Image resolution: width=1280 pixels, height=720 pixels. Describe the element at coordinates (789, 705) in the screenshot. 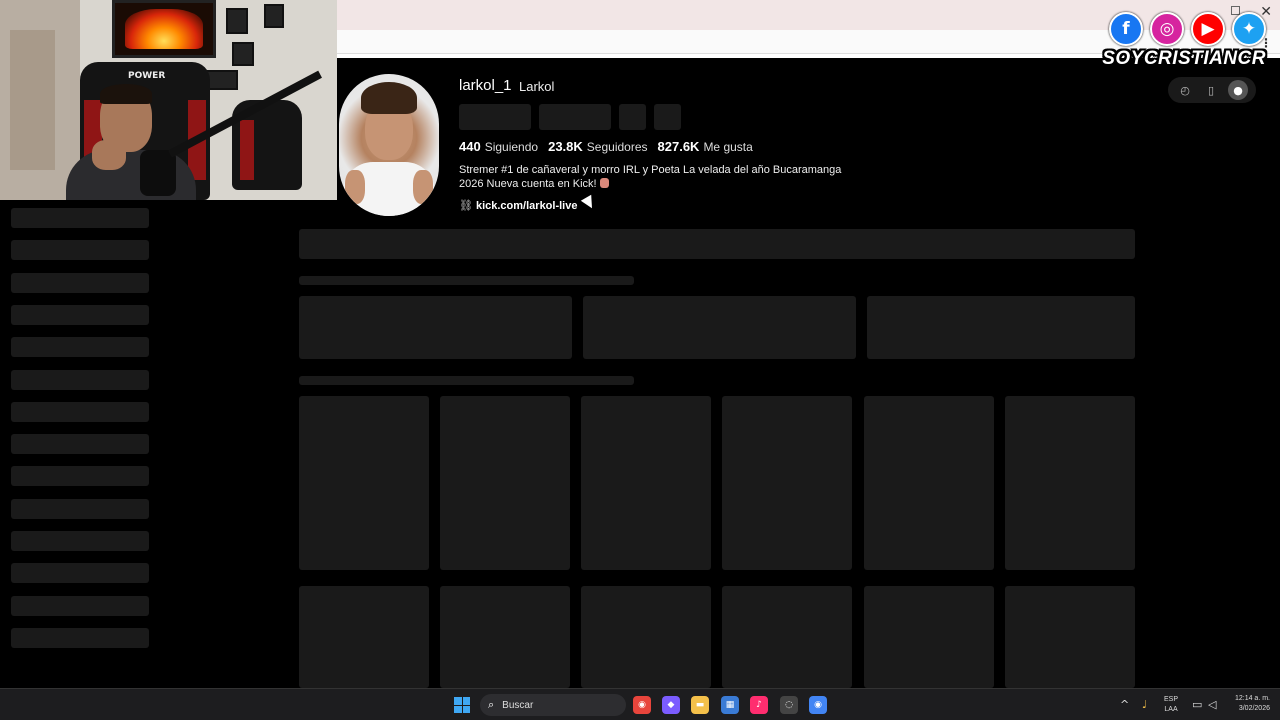

I see `app-circle-icon: ◌` at that location.